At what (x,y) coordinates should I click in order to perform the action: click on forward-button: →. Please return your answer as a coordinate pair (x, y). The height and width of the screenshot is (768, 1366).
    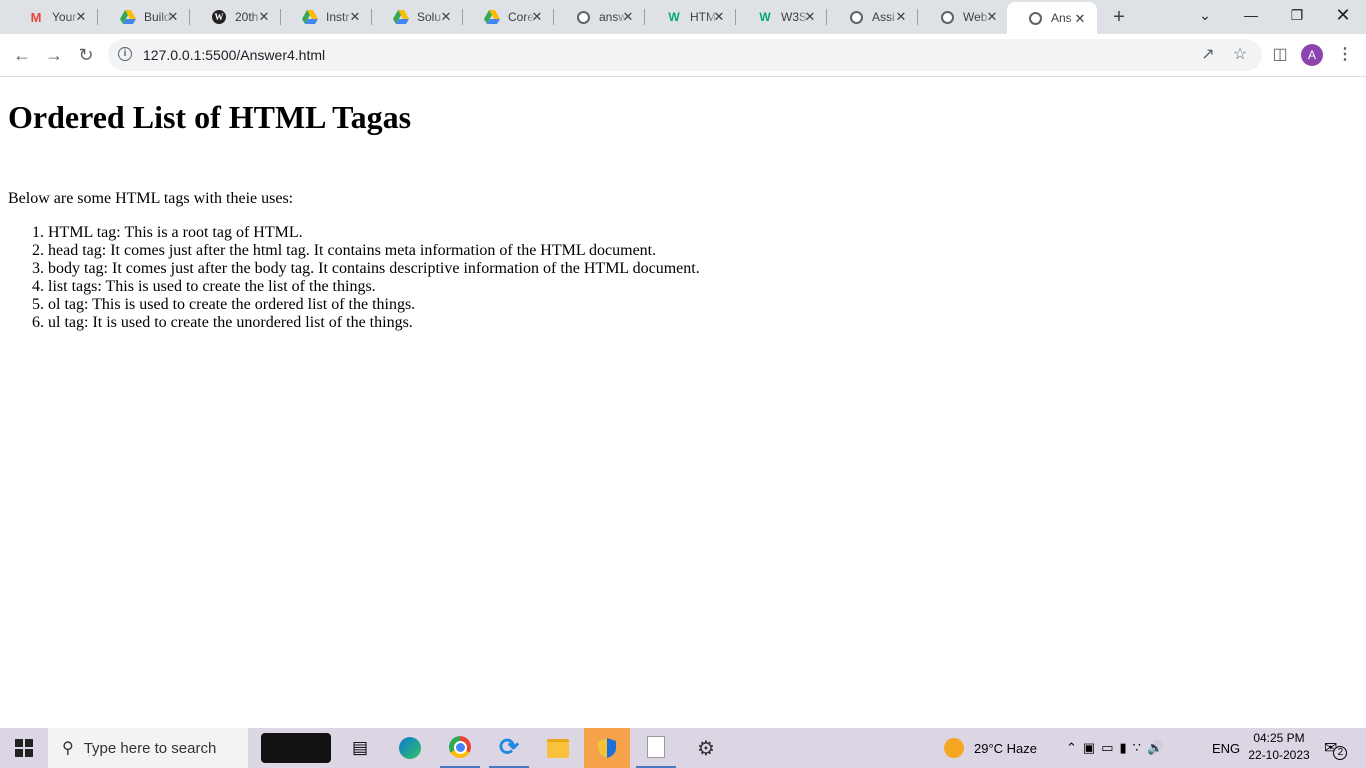
    Looking at the image, I should click on (54, 55).